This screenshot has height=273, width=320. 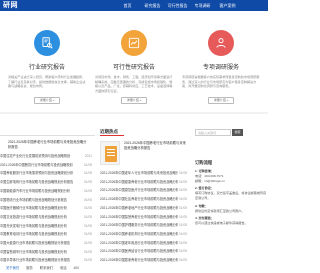 I want to click on service-title: 专项调研服务, so click(x=220, y=68).